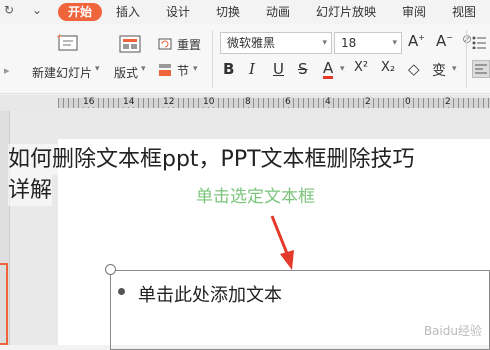 The height and width of the screenshot is (350, 490). Describe the element at coordinates (30, 190) in the screenshot. I see `article-title-line2: 详解` at that location.